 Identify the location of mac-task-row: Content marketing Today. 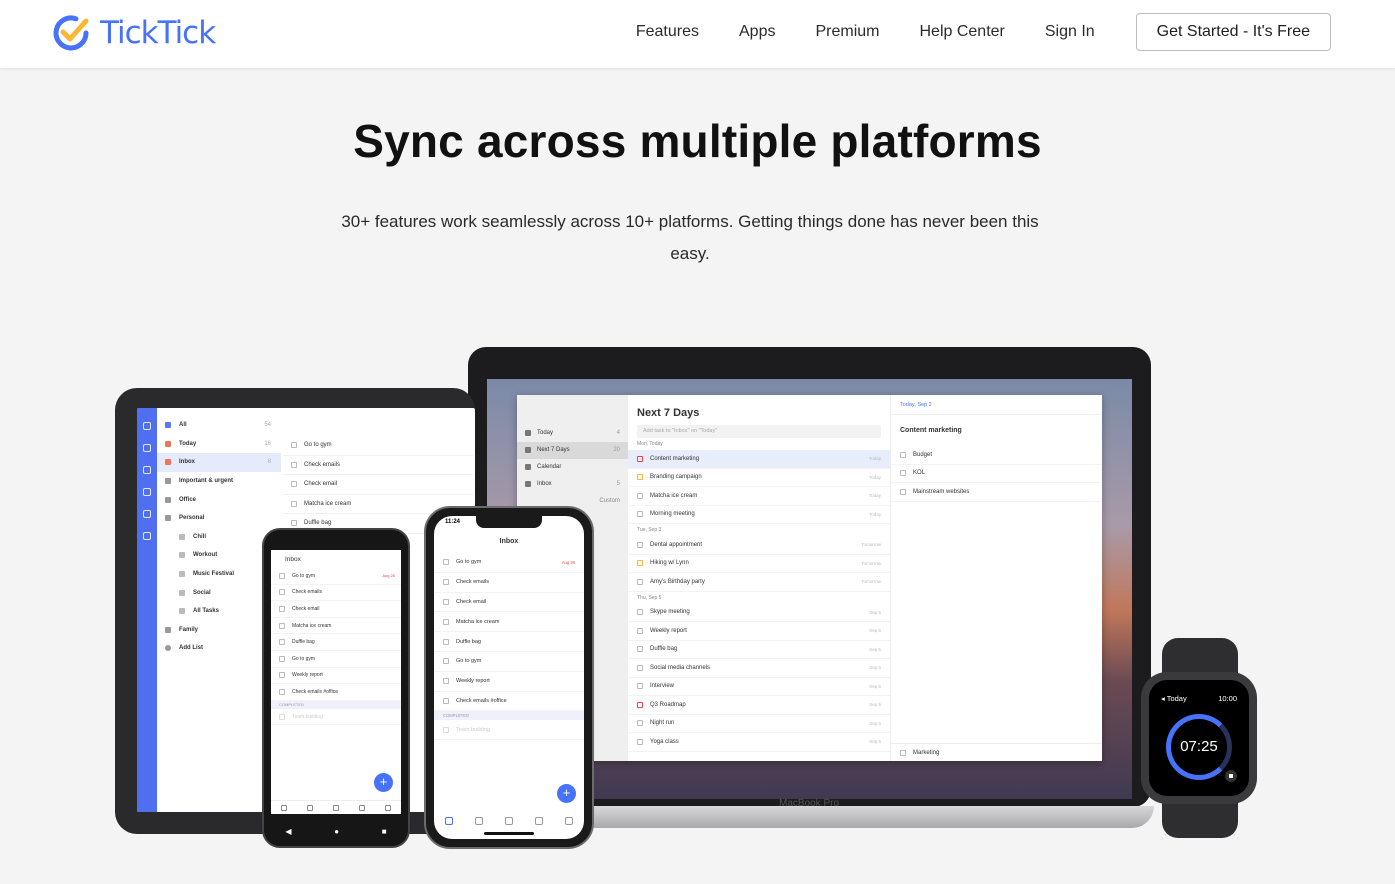
(759, 459).